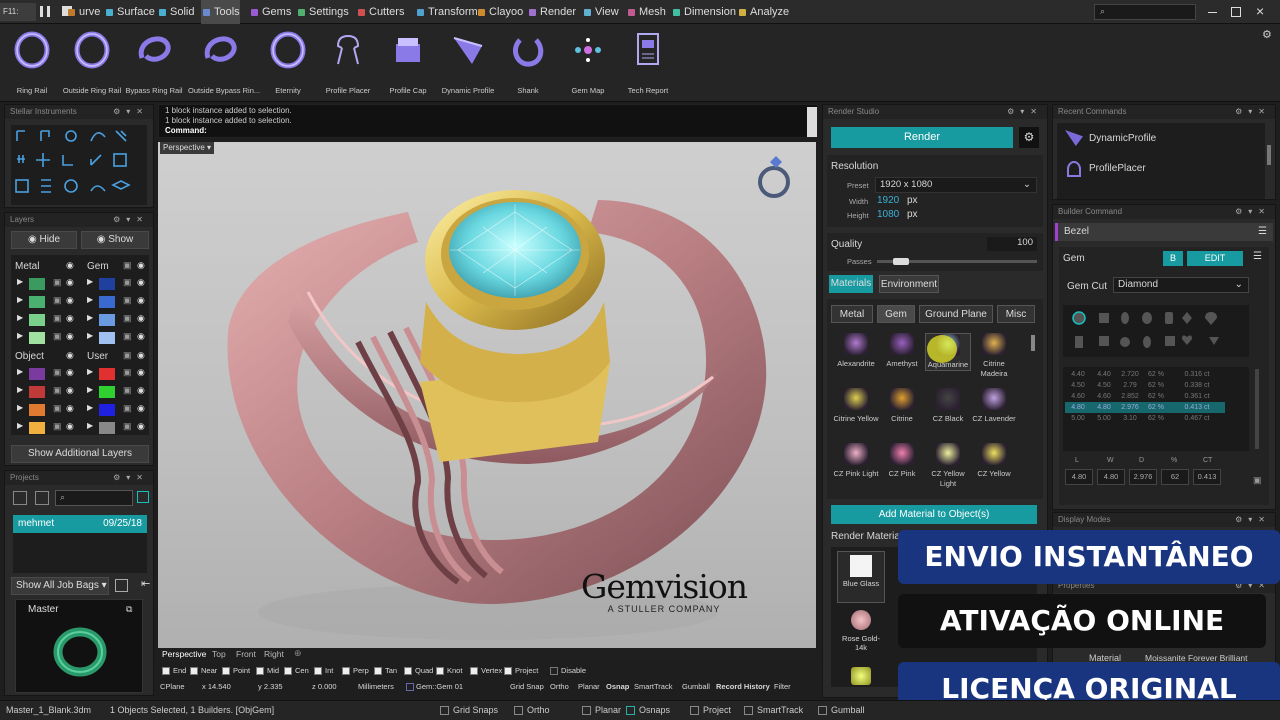 The width and height of the screenshot is (1280, 720). I want to click on render-button: Render, so click(922, 137).